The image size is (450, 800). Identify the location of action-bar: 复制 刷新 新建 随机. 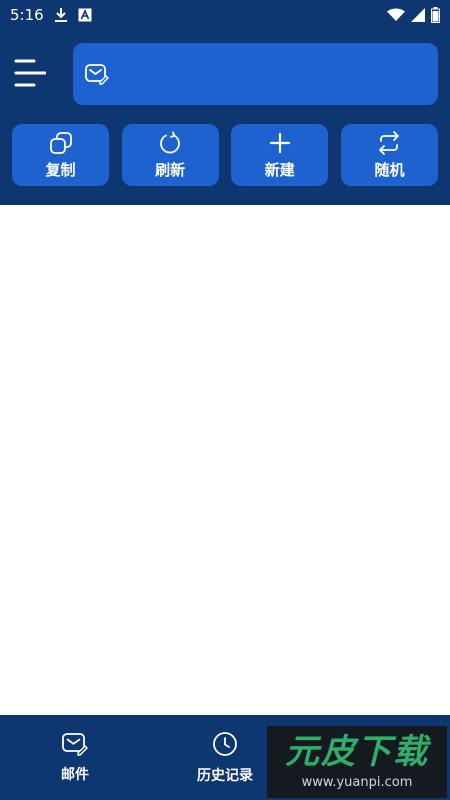
(225, 155).